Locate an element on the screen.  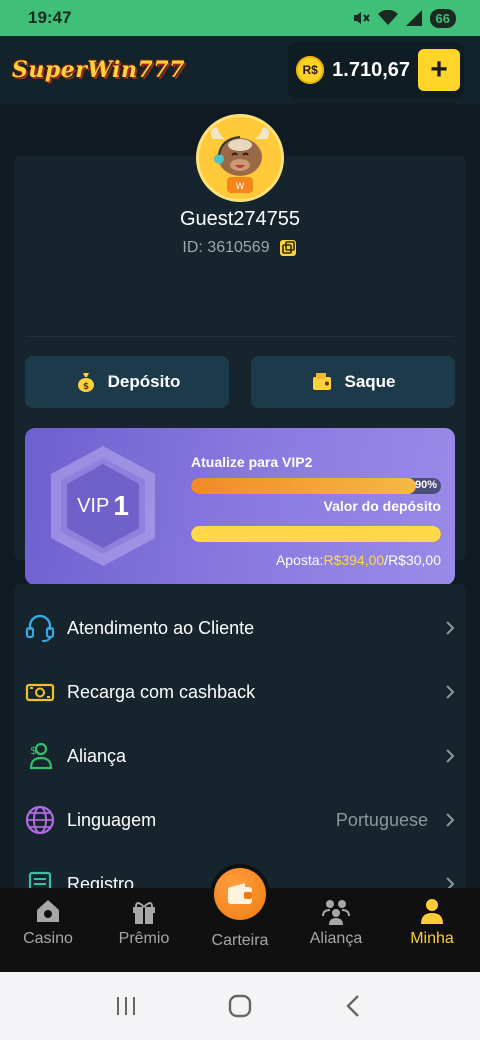
nav-casino: Casino is located at coordinates (48, 930).